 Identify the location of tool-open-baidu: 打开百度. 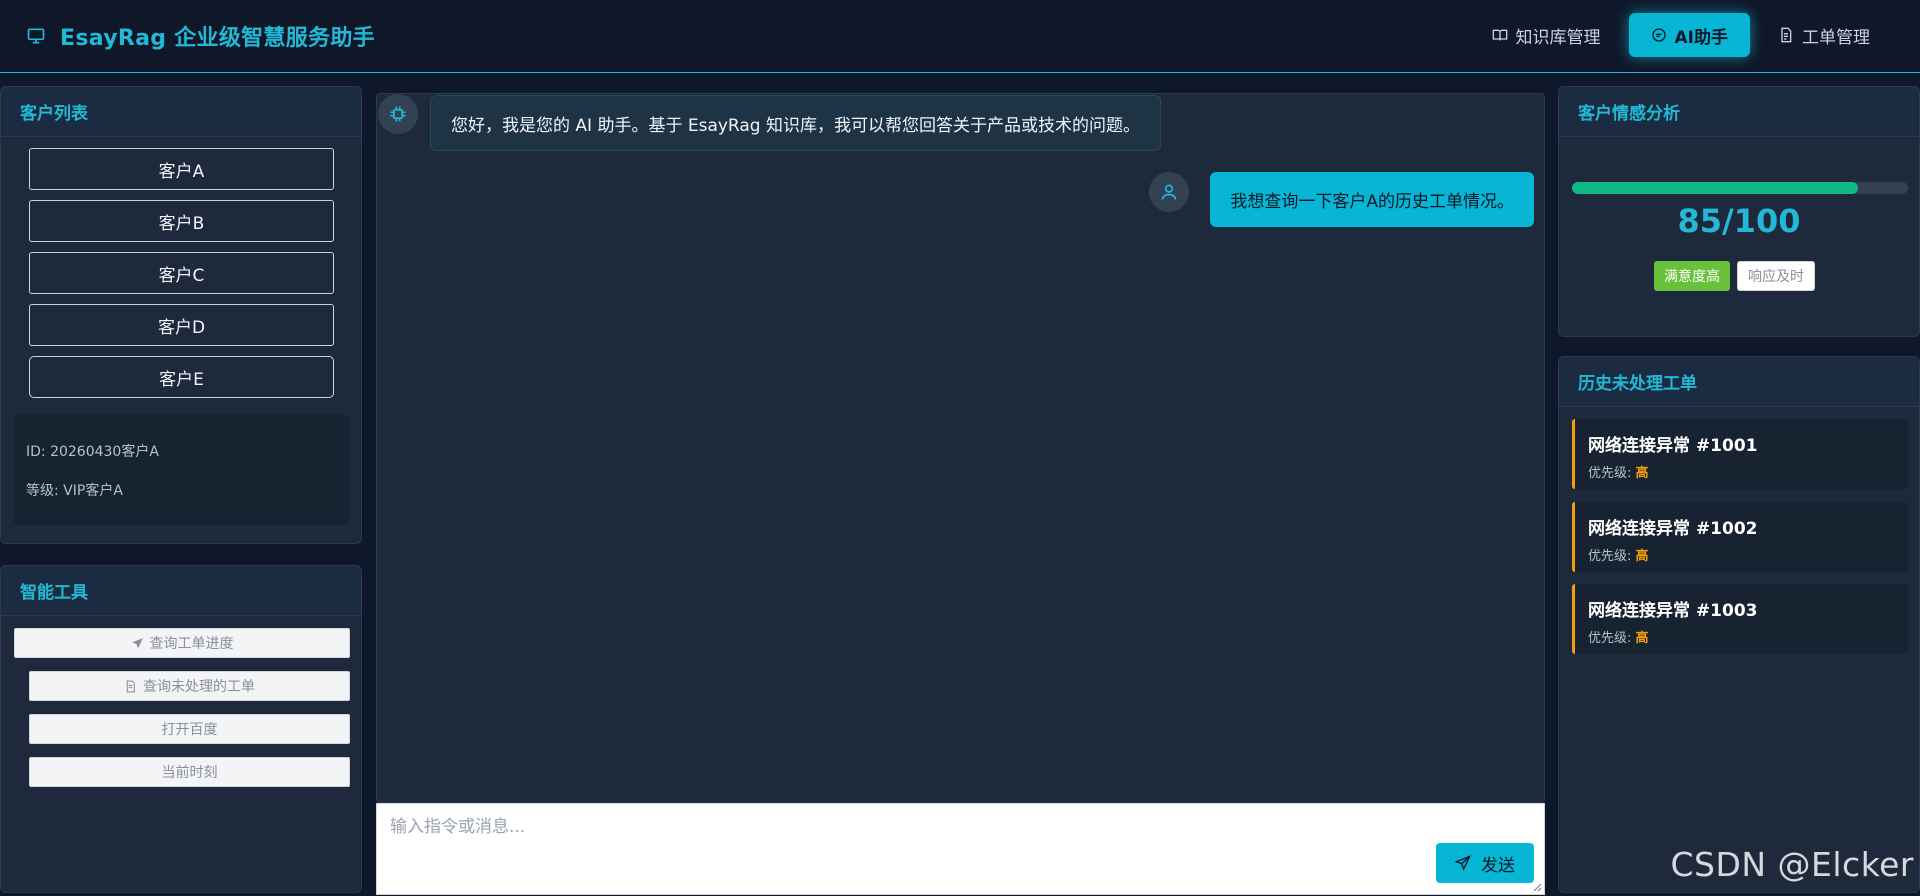
(189, 729).